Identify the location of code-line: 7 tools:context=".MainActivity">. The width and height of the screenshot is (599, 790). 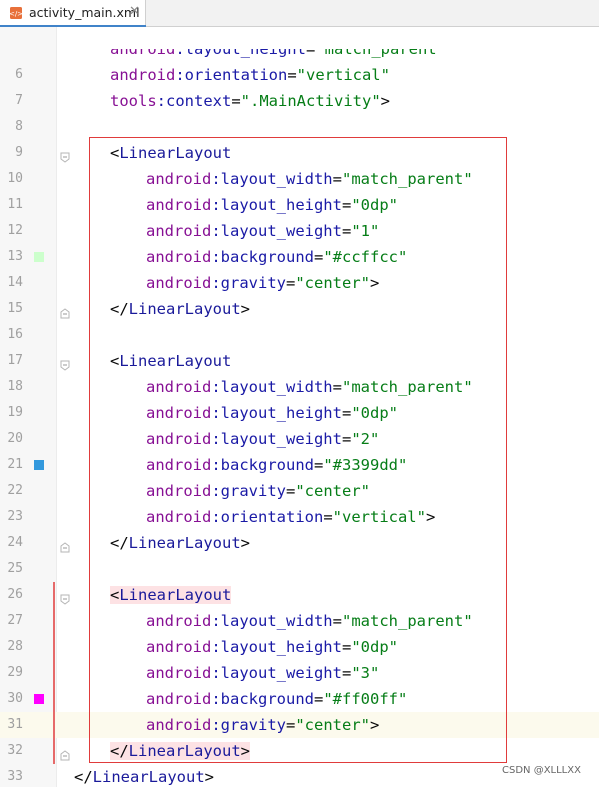
(299, 101).